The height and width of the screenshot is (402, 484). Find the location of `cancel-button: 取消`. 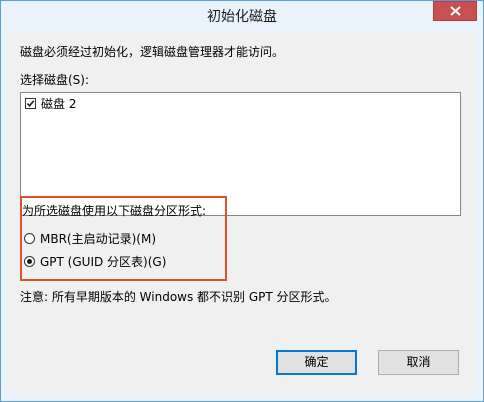

cancel-button: 取消 is located at coordinates (418, 362).